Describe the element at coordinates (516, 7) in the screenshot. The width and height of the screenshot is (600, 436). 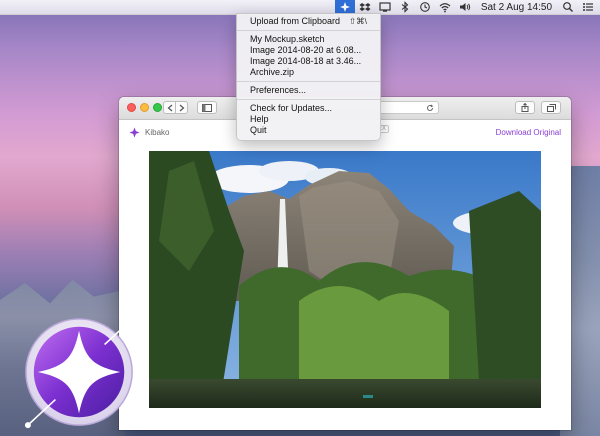
I see `menubar-clock: Sat 2 Aug 14:50` at that location.